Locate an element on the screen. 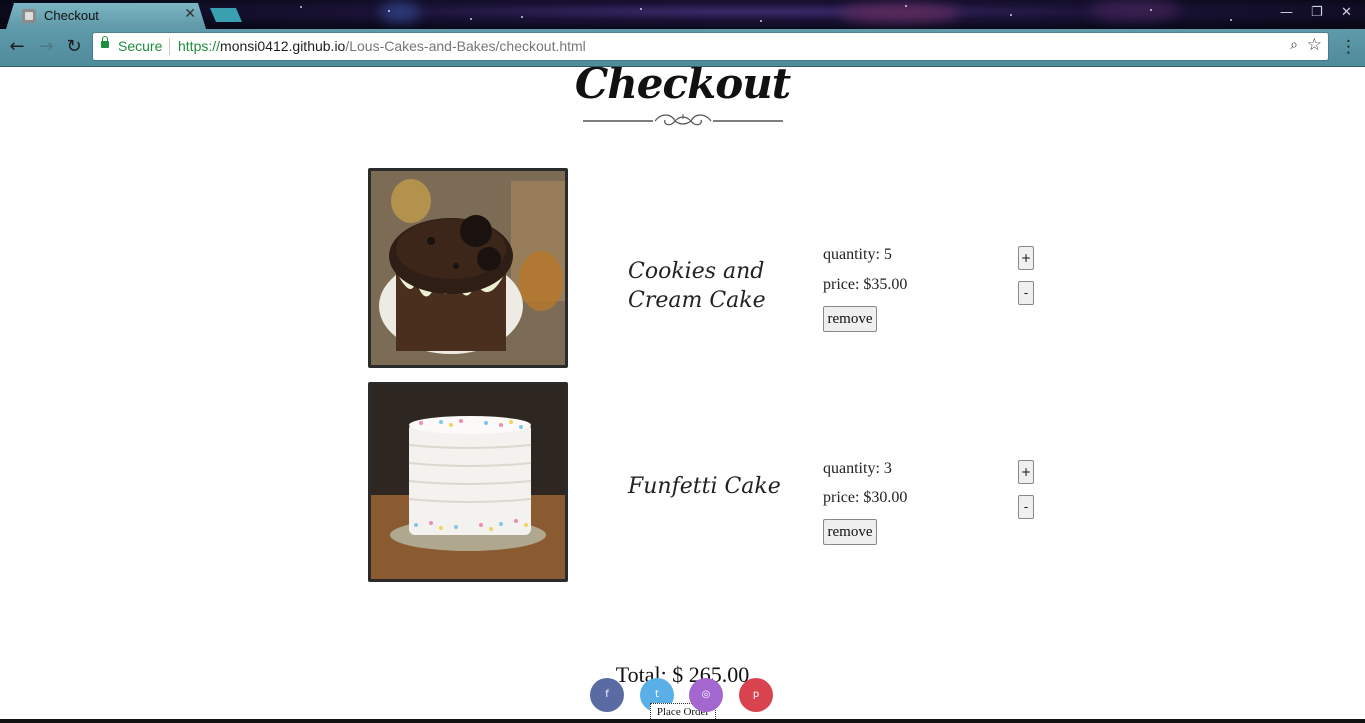 The width and height of the screenshot is (1365, 723). url-host: monsi0412.github.io is located at coordinates (283, 46).